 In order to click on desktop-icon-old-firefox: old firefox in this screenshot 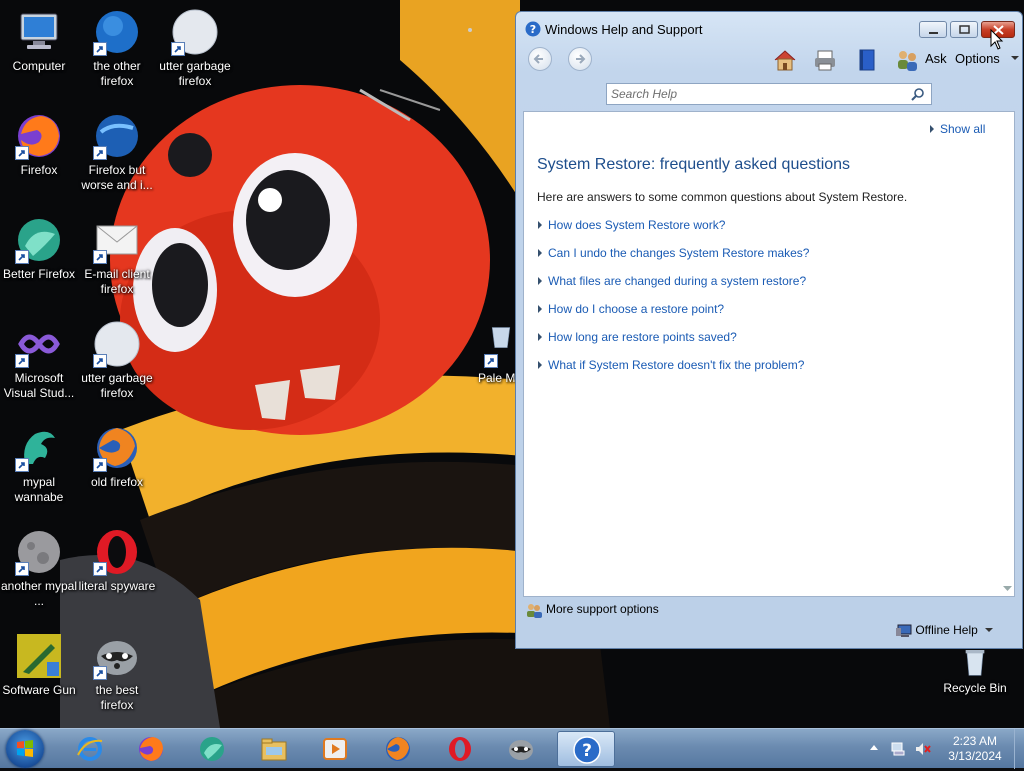, I will do `click(117, 457)`.